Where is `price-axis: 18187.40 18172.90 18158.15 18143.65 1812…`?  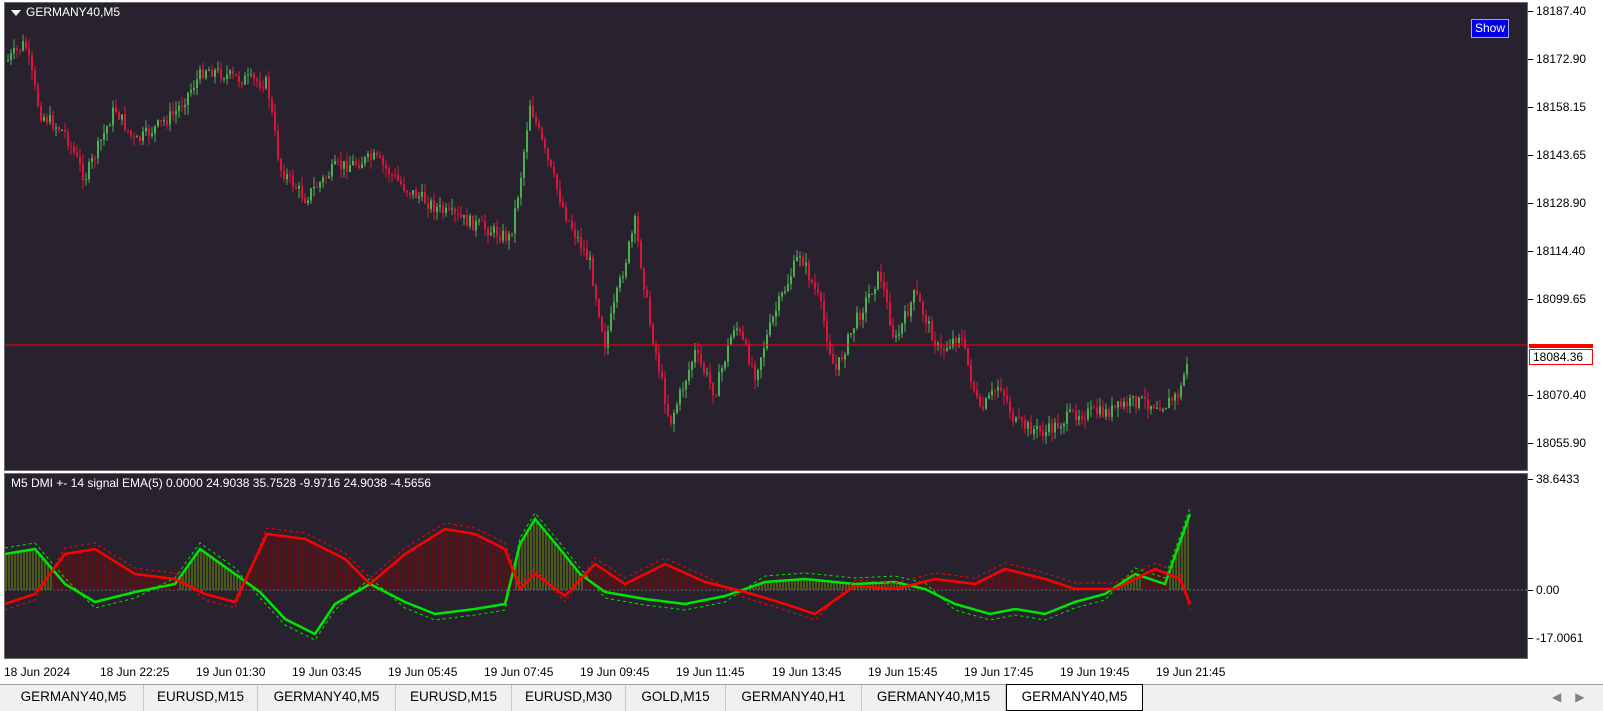
price-axis: 18187.40 18172.90 18158.15 18143.65 1812… is located at coordinates (1565, 236).